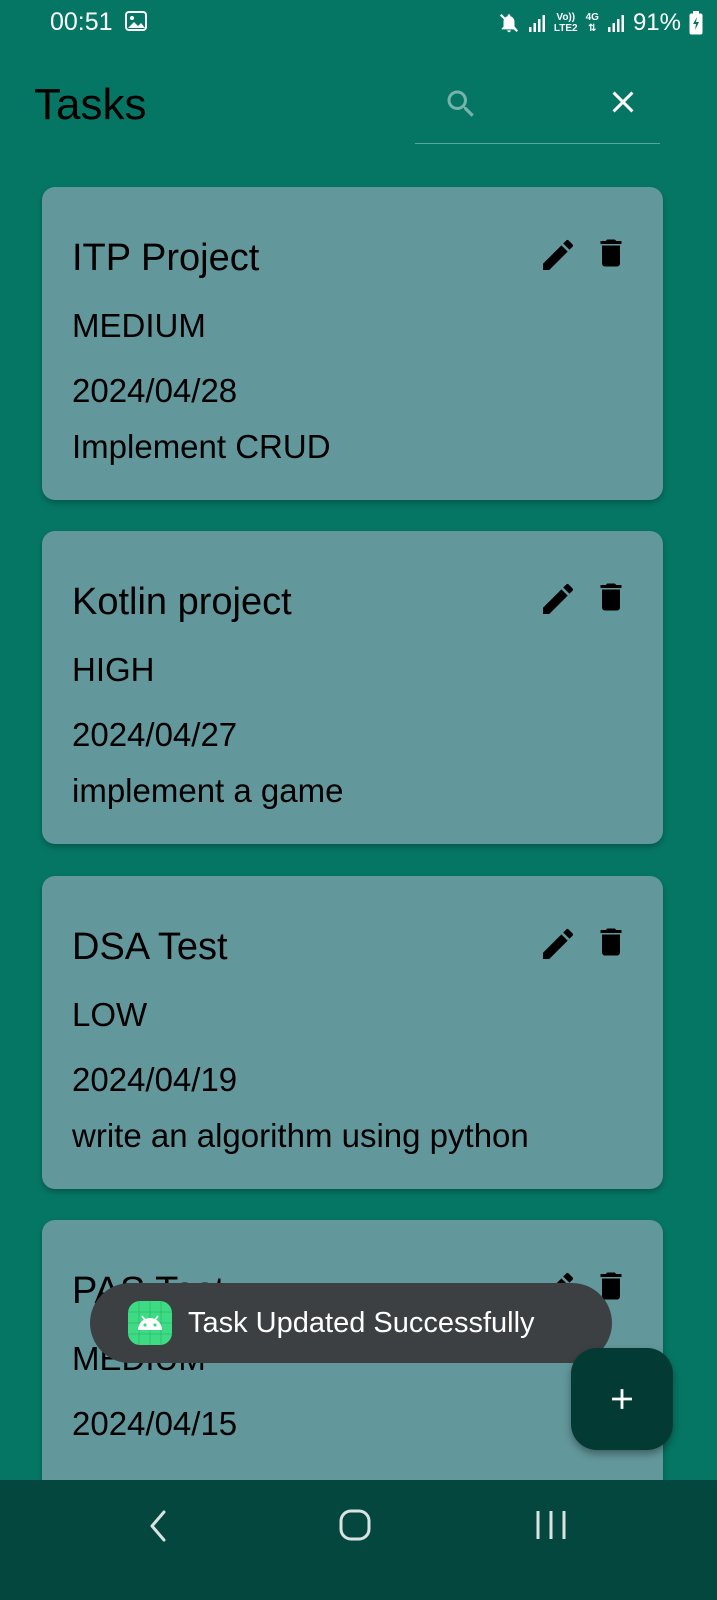 The width and height of the screenshot is (717, 1600). I want to click on home-icon, so click(355, 1525).